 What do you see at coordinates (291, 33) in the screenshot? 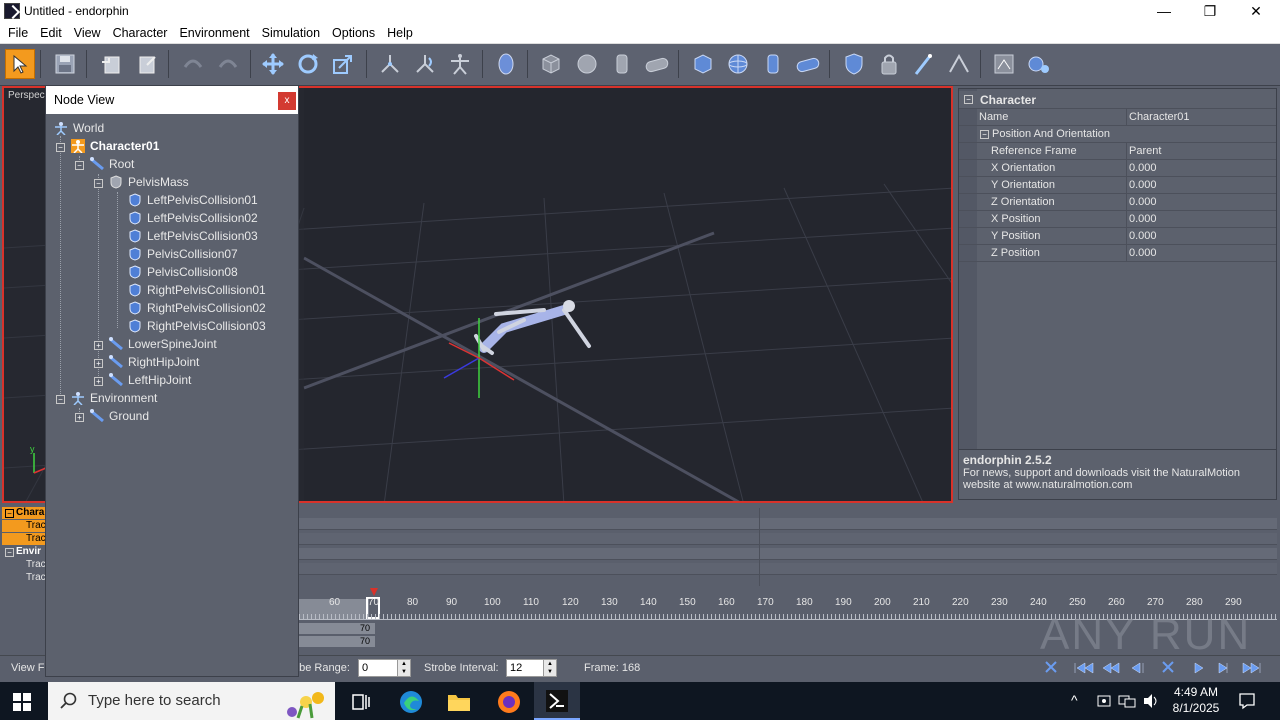
I see `menu-simulation: Simulation` at bounding box center [291, 33].